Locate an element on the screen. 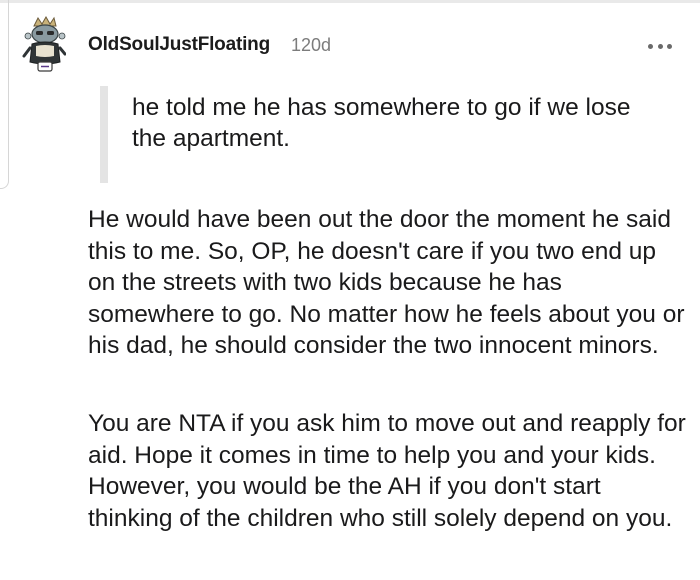 The width and height of the screenshot is (700, 580). user-avatar is located at coordinates (44, 44).